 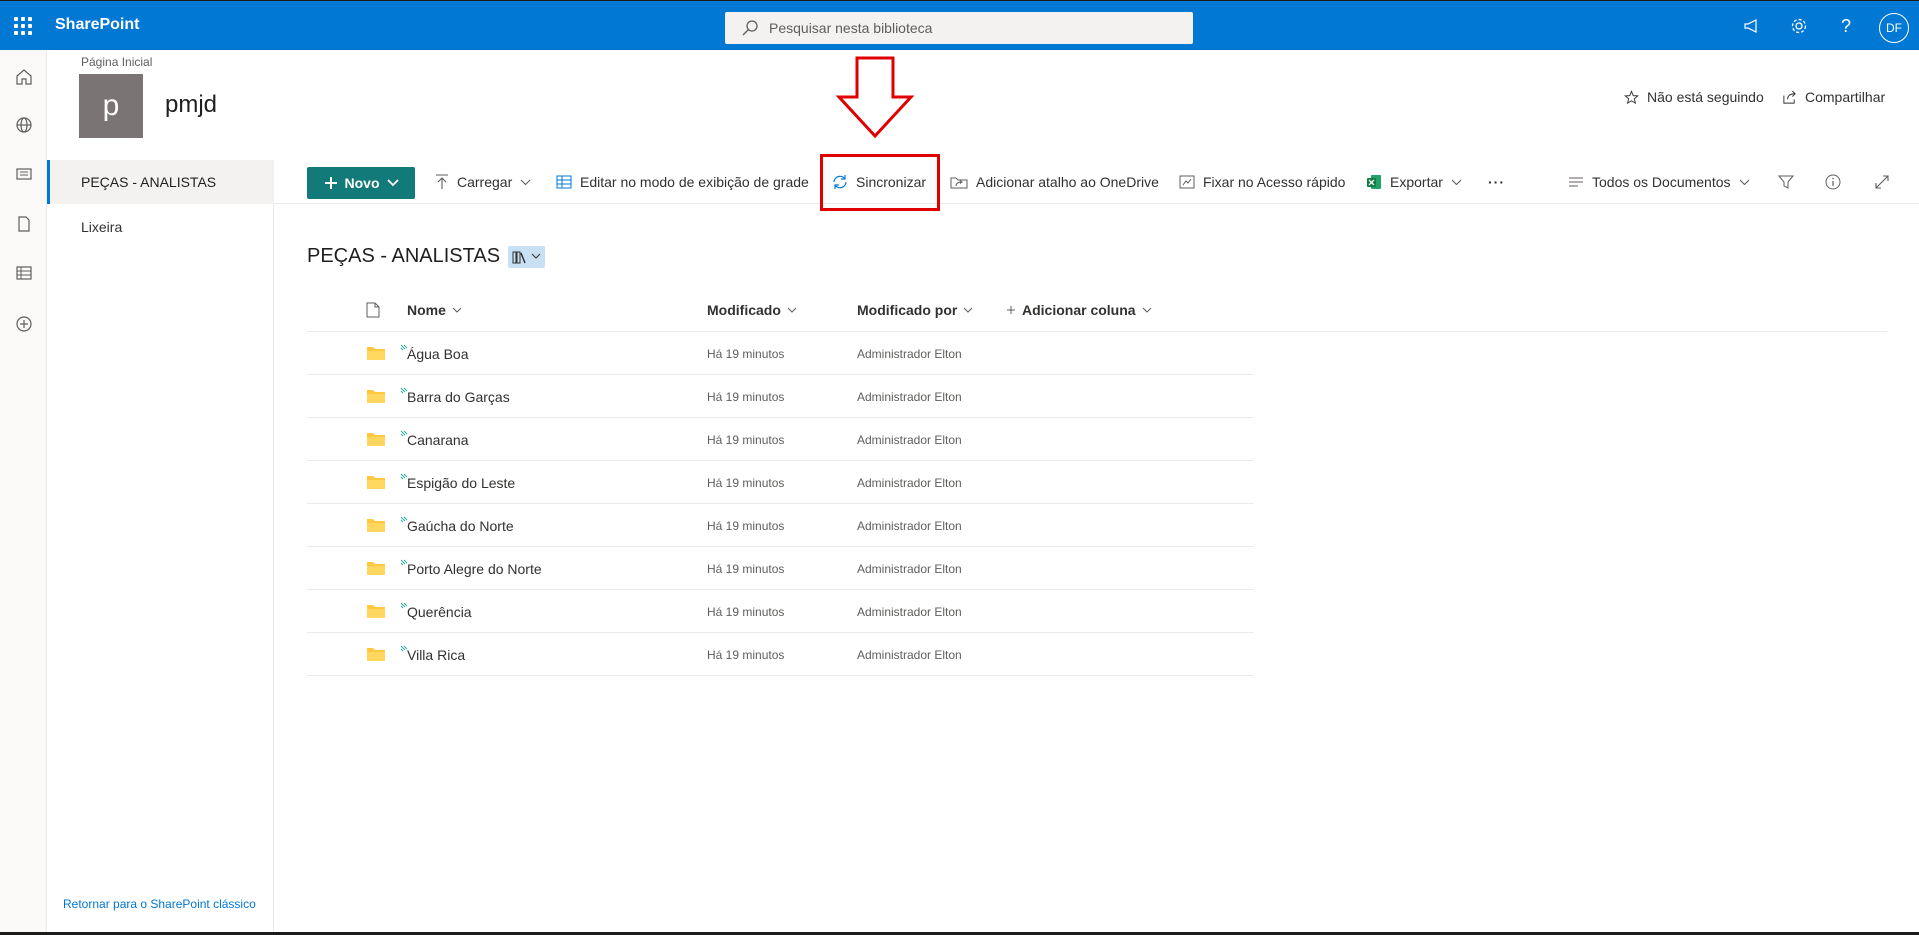 I want to click on nav-item-lixeira: Lixeira, so click(x=101, y=227).